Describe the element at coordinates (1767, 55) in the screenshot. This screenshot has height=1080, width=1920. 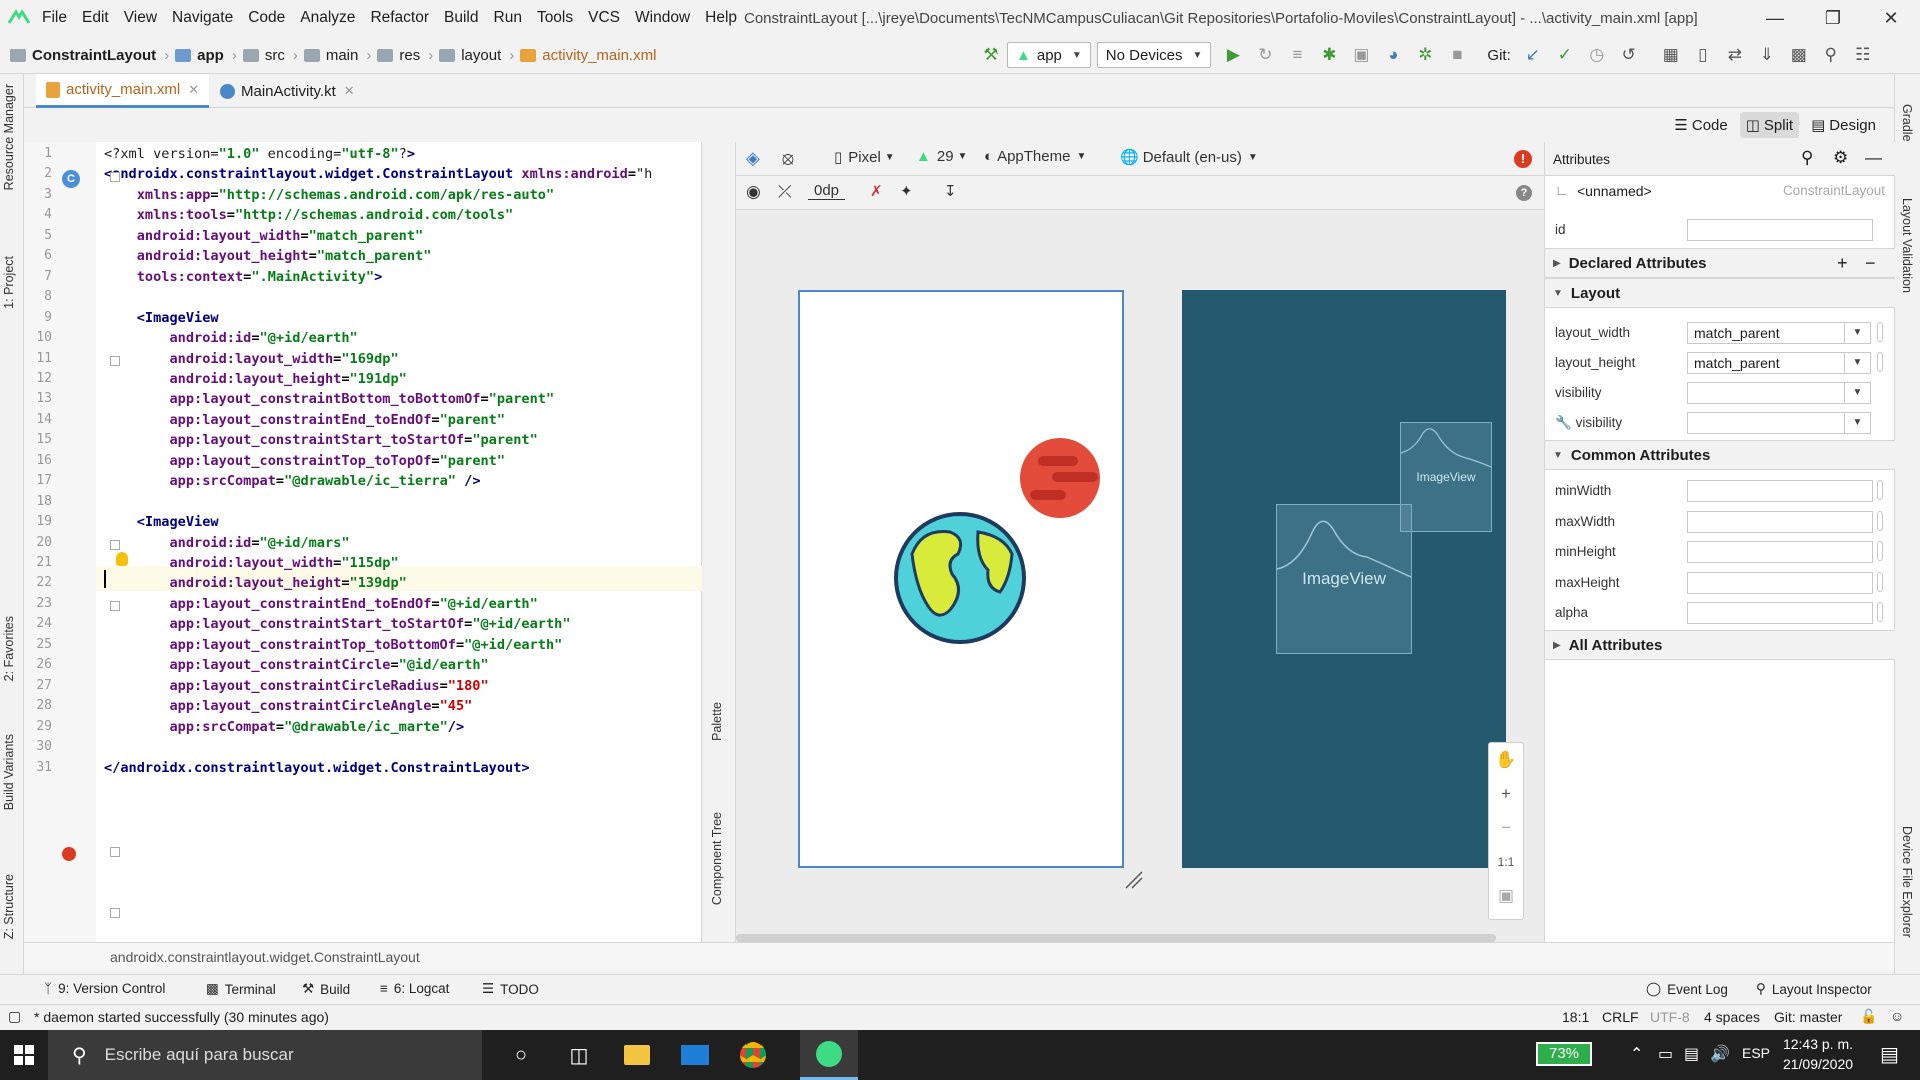
I see `sdk-manager-icon: ⇓` at that location.